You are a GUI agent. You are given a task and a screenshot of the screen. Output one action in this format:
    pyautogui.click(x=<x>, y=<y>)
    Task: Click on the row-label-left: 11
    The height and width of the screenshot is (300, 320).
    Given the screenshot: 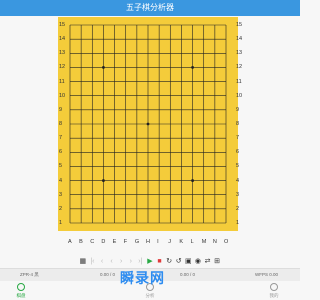 What is the action you would take?
    pyautogui.click(x=62, y=81)
    